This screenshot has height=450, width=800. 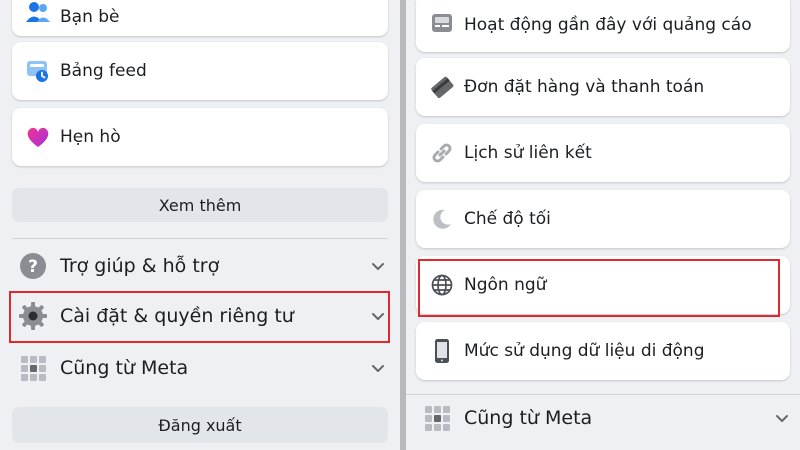 I want to click on menu-item-label: Đơn đặt hàng và thanh toán, so click(x=584, y=87).